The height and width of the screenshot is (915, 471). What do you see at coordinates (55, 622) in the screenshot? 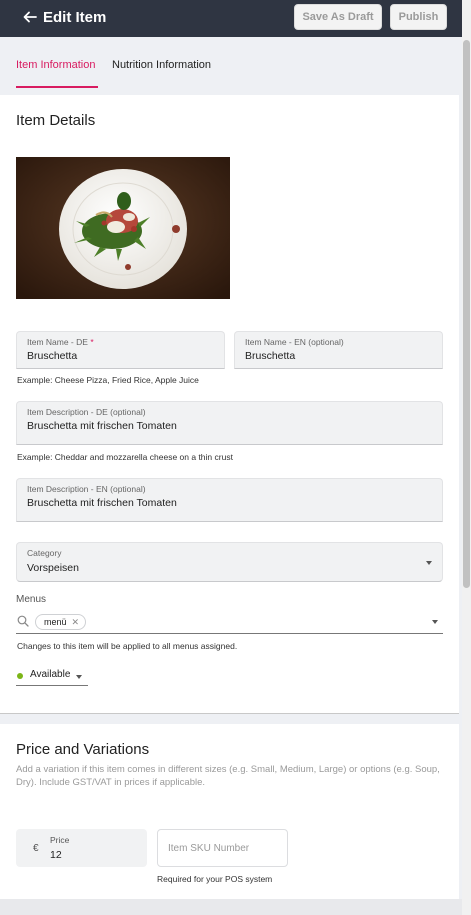
I see `menu-chip-label: menü` at bounding box center [55, 622].